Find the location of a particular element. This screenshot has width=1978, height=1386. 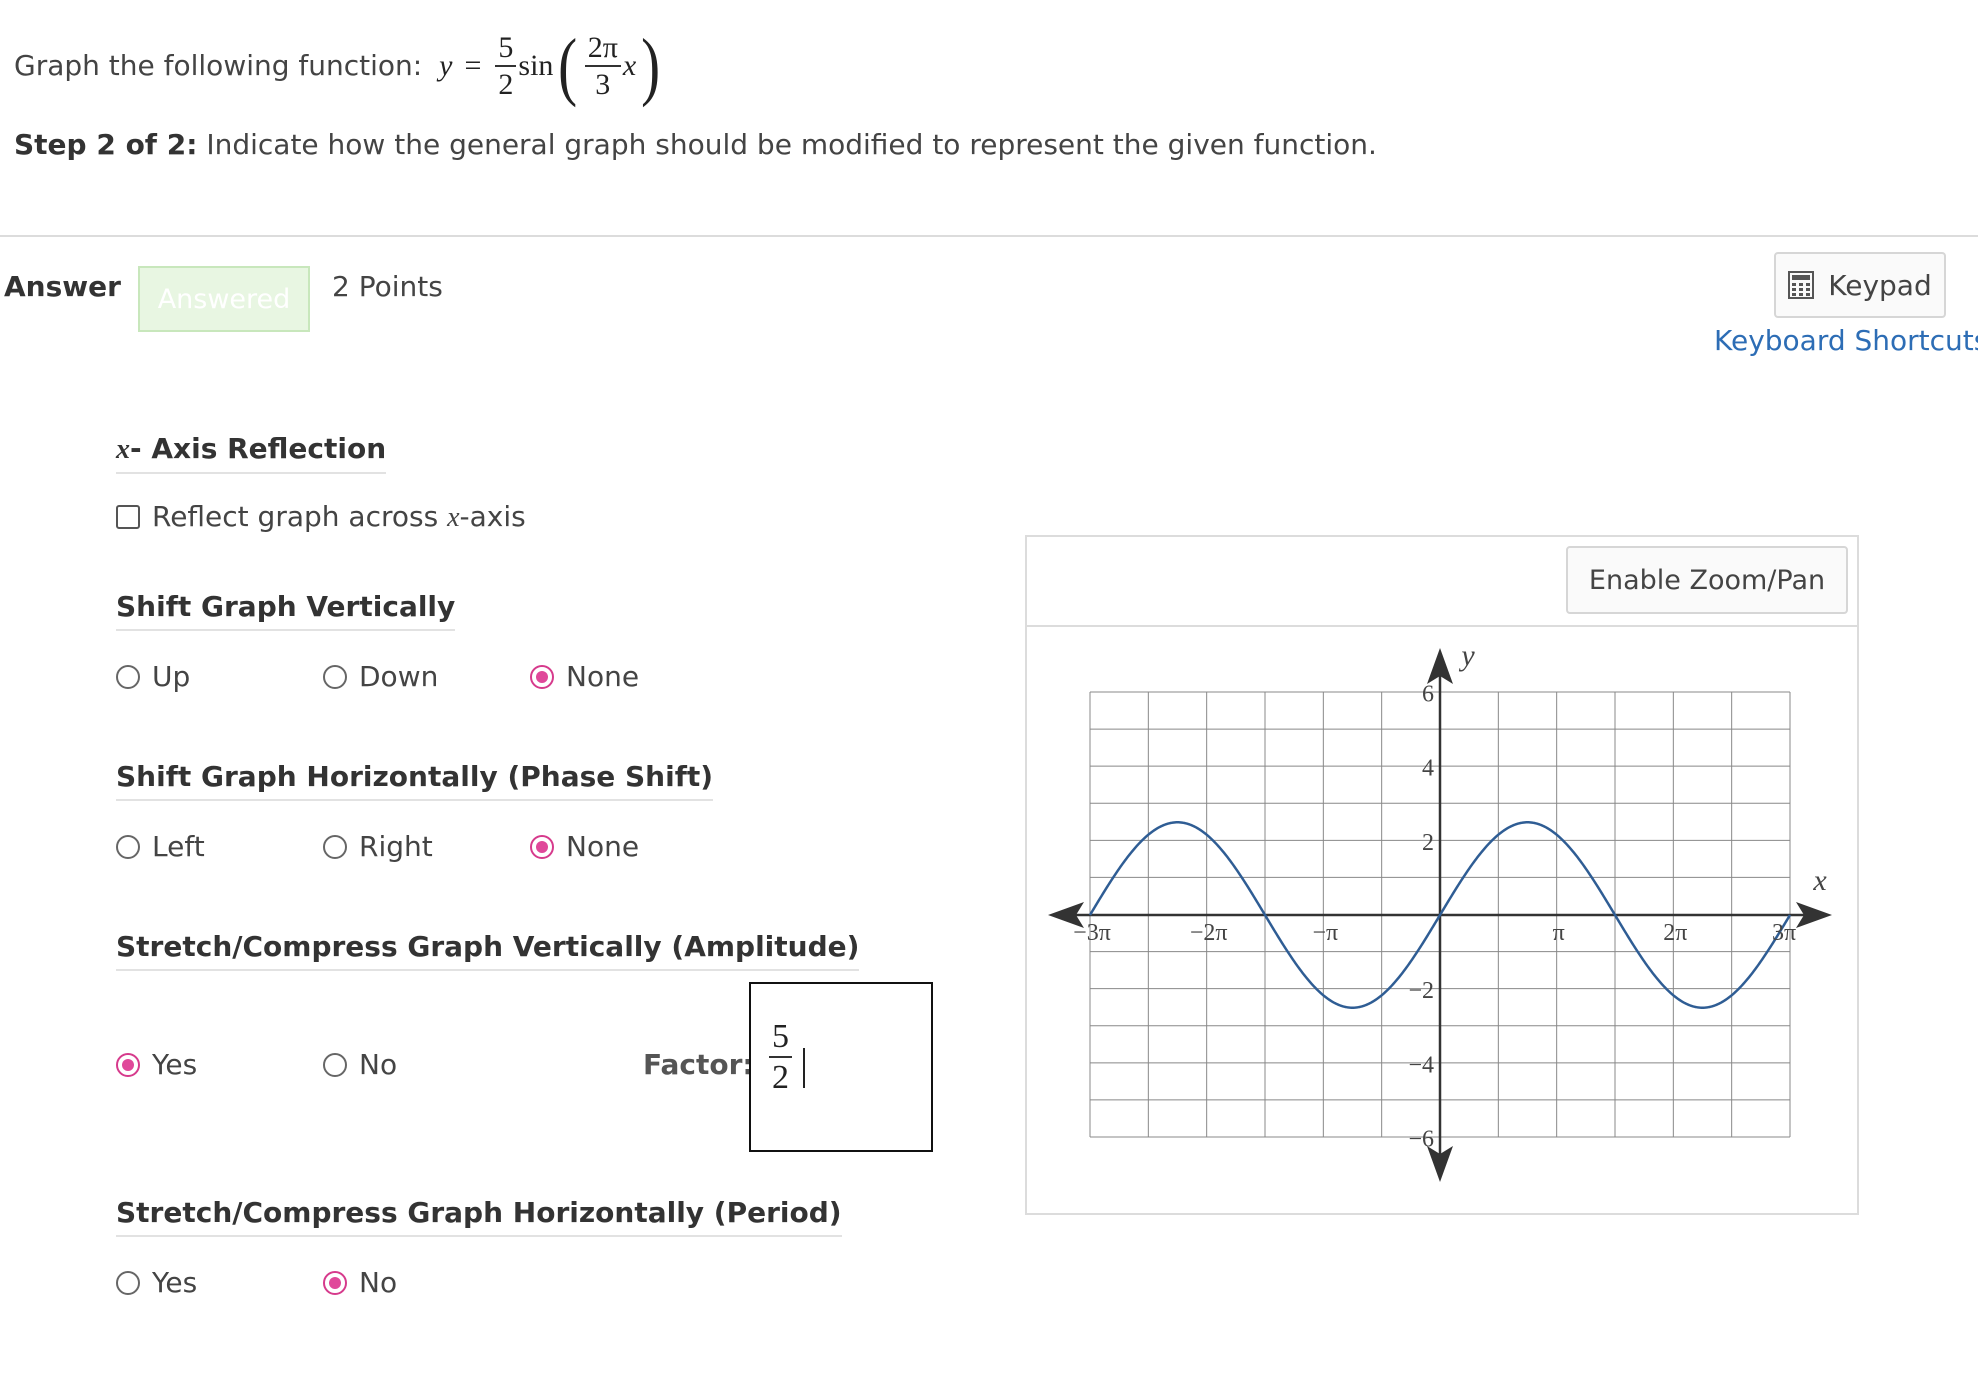

y-variable: y is located at coordinates (446, 65).